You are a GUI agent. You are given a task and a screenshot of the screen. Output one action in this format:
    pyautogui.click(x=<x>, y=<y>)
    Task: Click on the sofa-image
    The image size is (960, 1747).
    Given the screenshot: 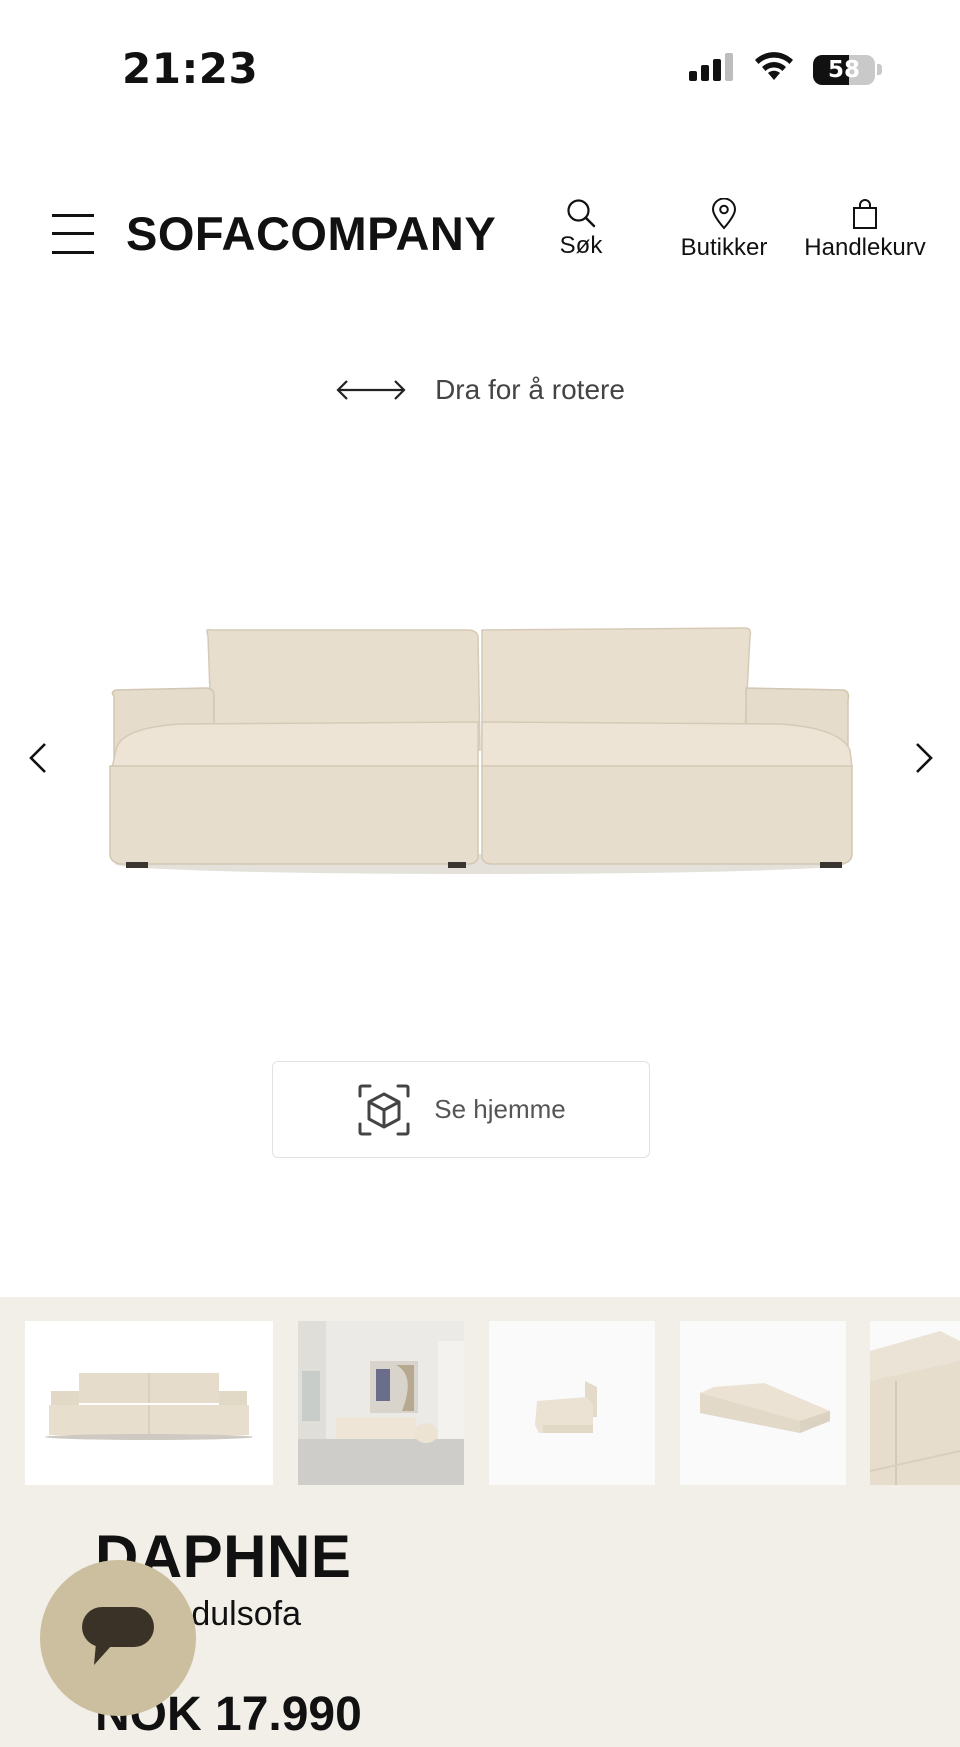 What is the action you would take?
    pyautogui.click(x=481, y=750)
    